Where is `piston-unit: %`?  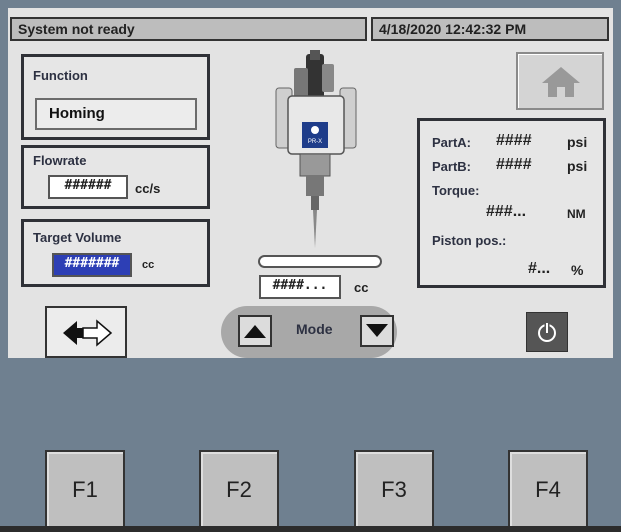
piston-unit: % is located at coordinates (577, 270).